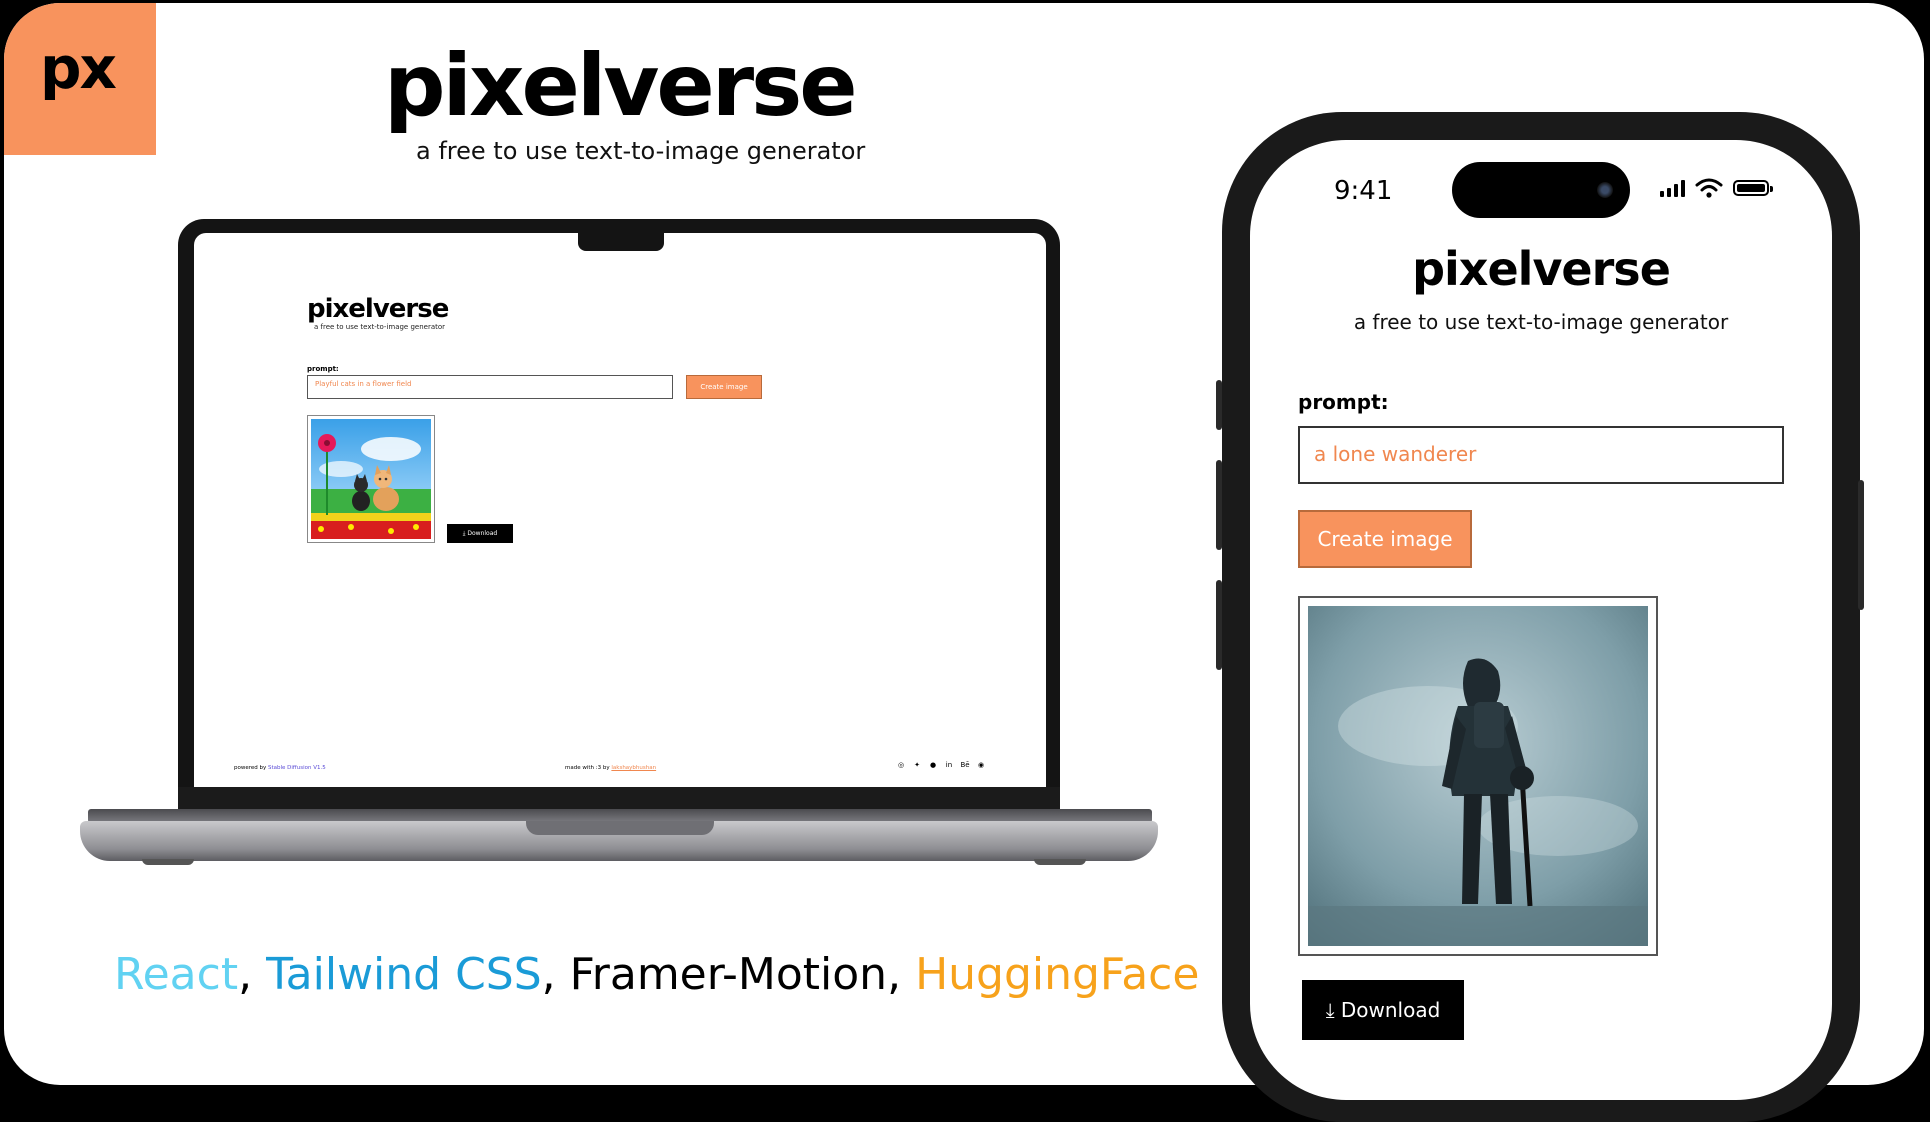 This screenshot has width=1930, height=1122. I want to click on page-title: pixelverse, so click(621, 86).